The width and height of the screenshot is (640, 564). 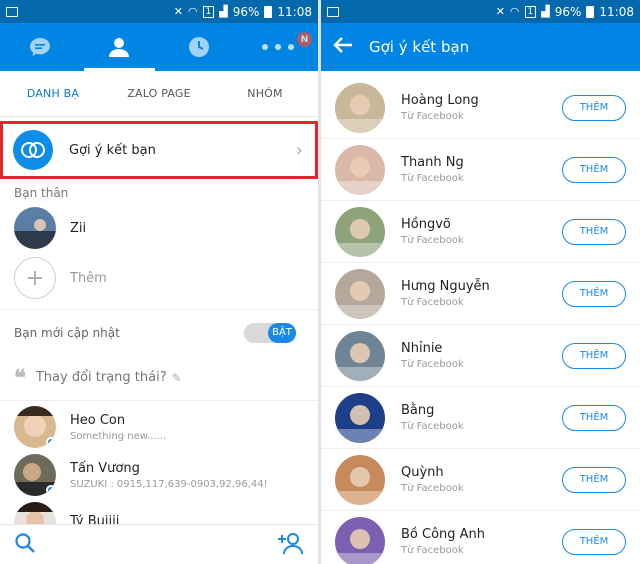 I want to click on suggestion-name: Hồngvõ, so click(x=426, y=224).